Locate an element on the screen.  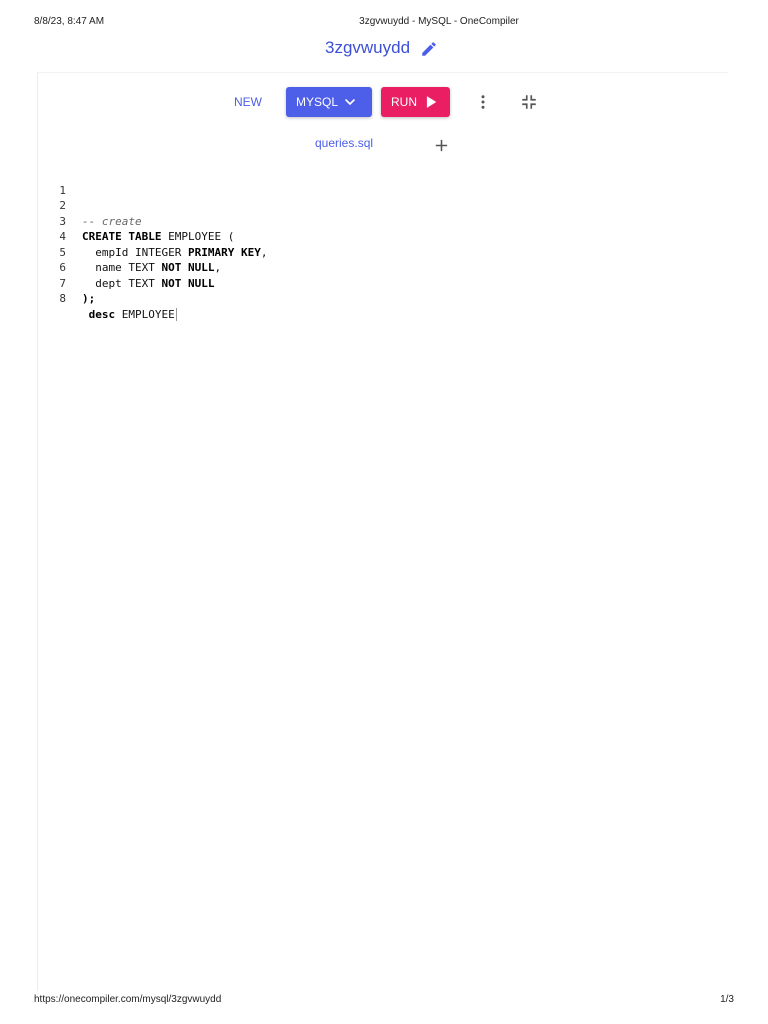
file-tabs: queries.sql is located at coordinates (384, 145).